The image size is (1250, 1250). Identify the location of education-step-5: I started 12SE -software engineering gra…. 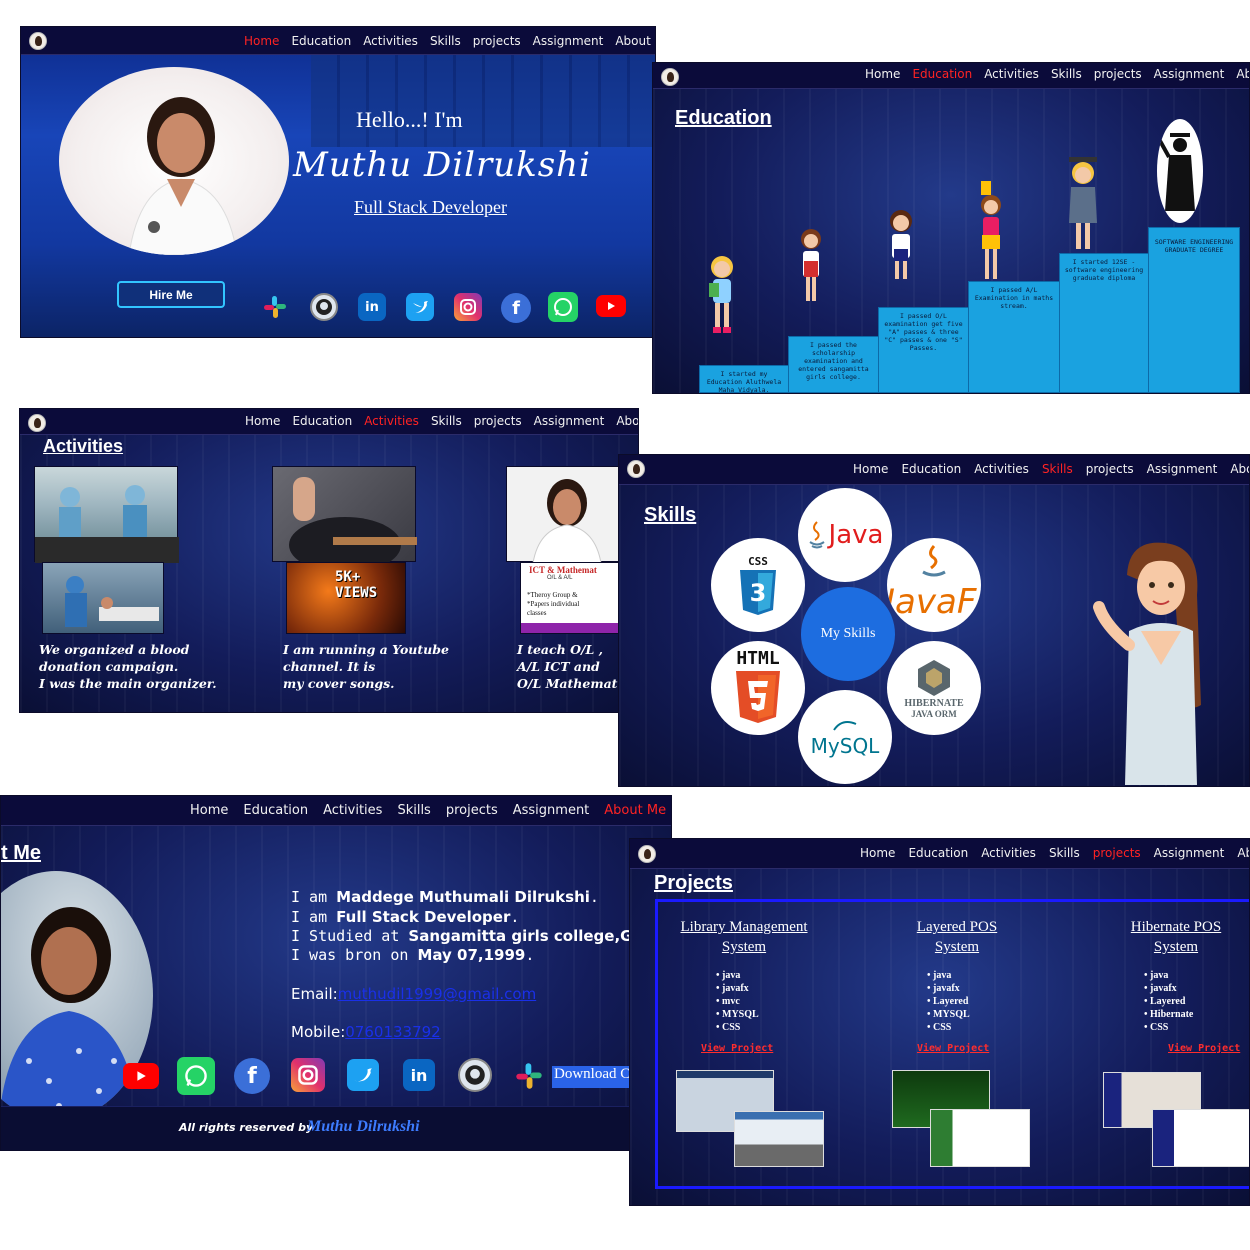
(1104, 323).